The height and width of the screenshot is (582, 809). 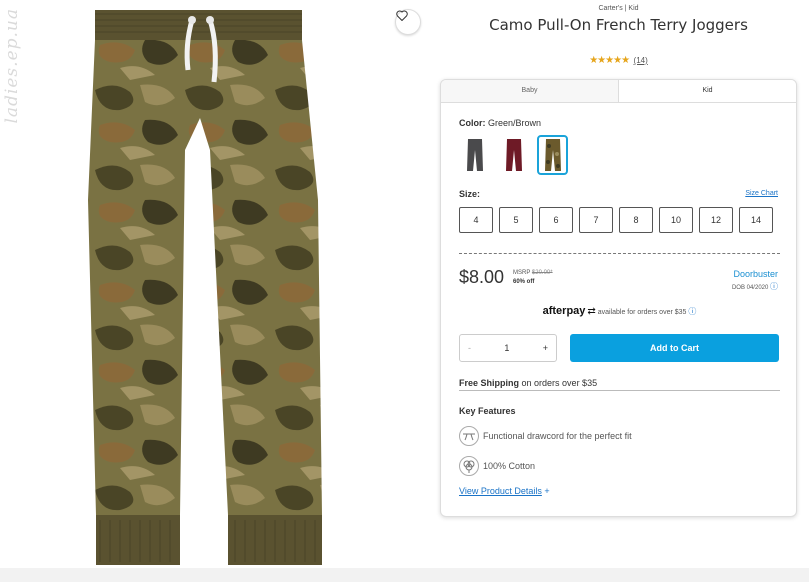 I want to click on shipping-divider, so click(x=619, y=390).